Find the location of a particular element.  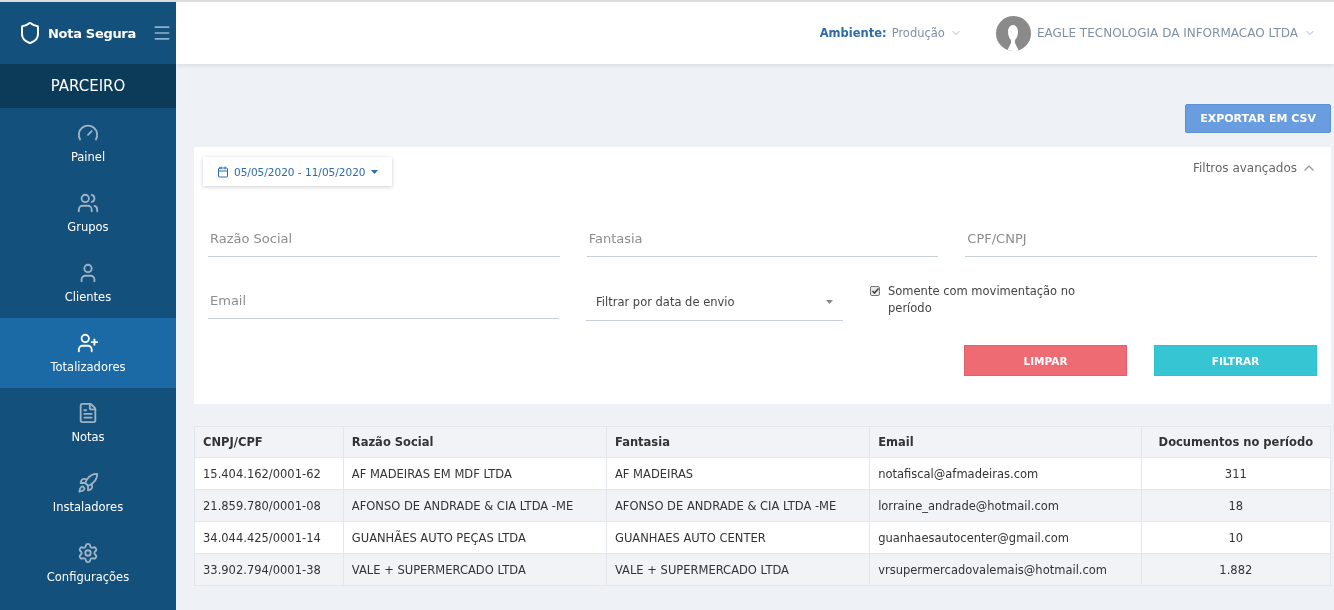

table-cell: 34.044.425/0001-14 is located at coordinates (269, 537).